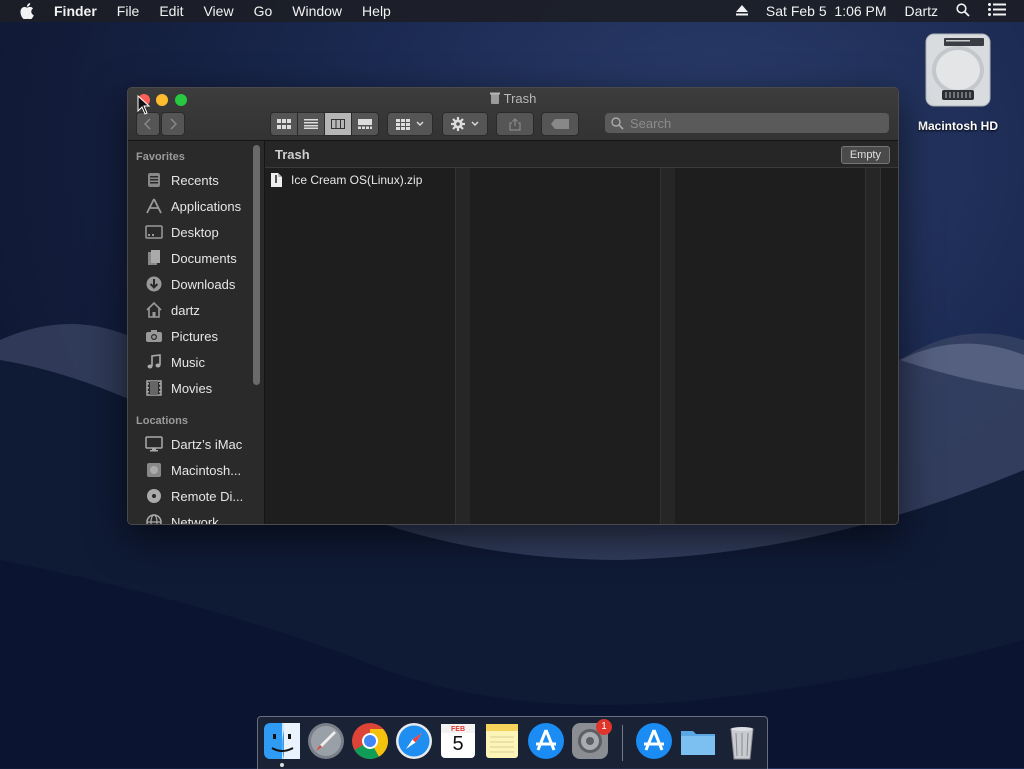  I want to click on sidebar-item-pictures: Pictures, so click(196, 336).